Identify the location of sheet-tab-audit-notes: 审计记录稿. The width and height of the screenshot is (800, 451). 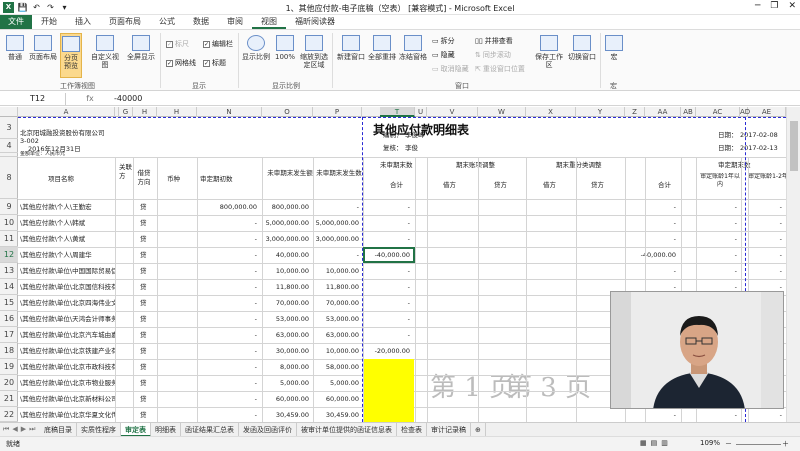
(449, 429).